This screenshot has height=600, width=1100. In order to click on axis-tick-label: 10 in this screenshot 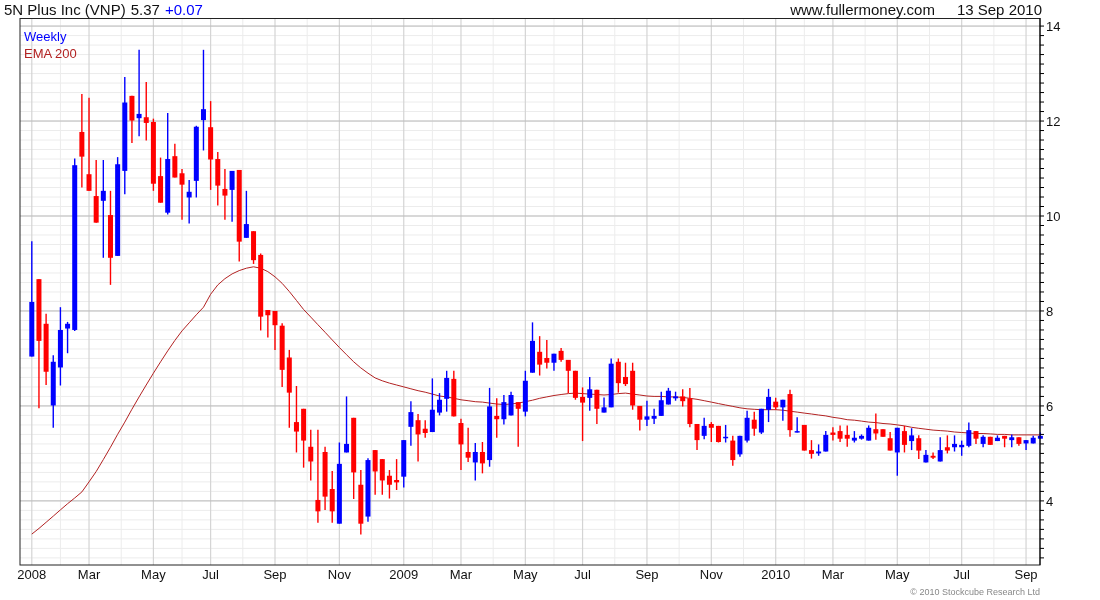, I will do `click(1053, 216)`.